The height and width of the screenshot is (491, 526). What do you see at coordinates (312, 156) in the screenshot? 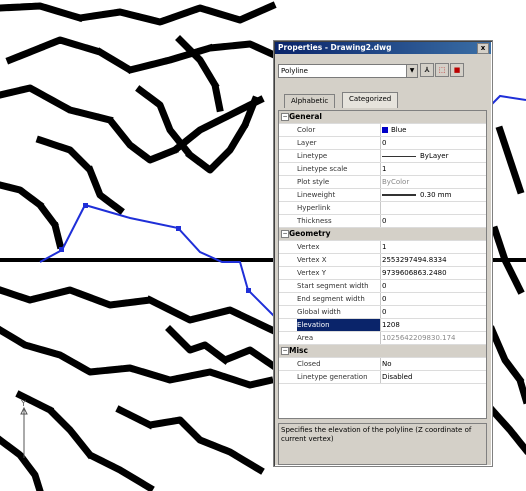
I see `property-name: Linetype` at bounding box center [312, 156].